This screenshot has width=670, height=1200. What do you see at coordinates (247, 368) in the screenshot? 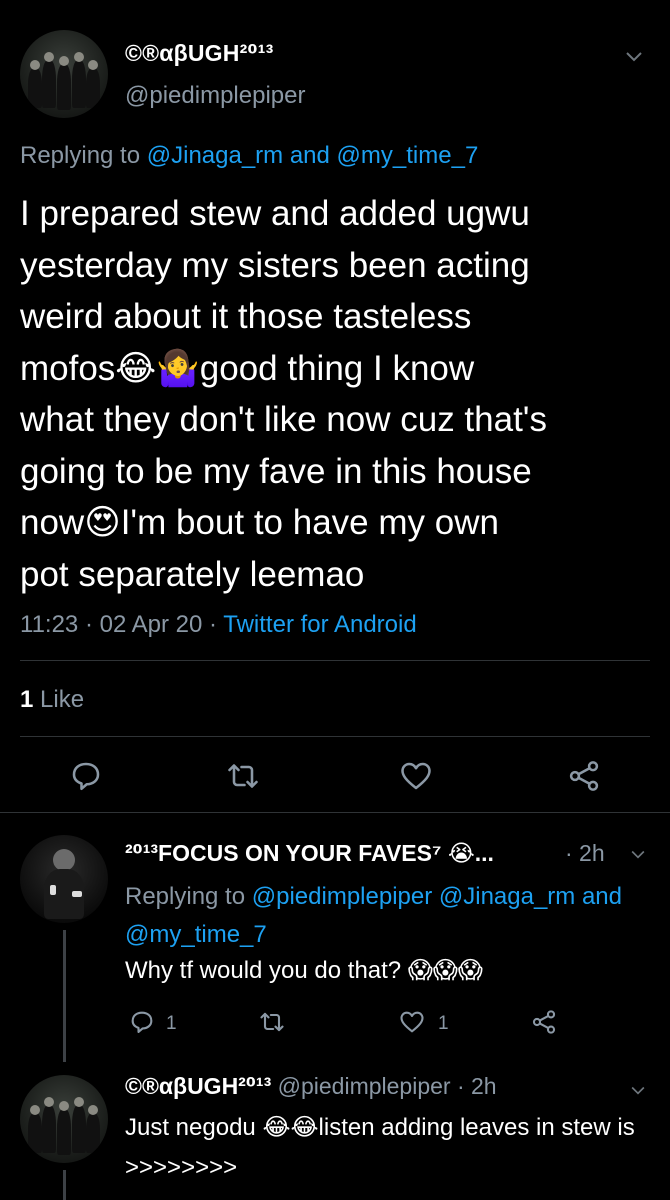
I see `tweet-text-line: mofos😂🤷‍♀️good thing I know` at bounding box center [247, 368].